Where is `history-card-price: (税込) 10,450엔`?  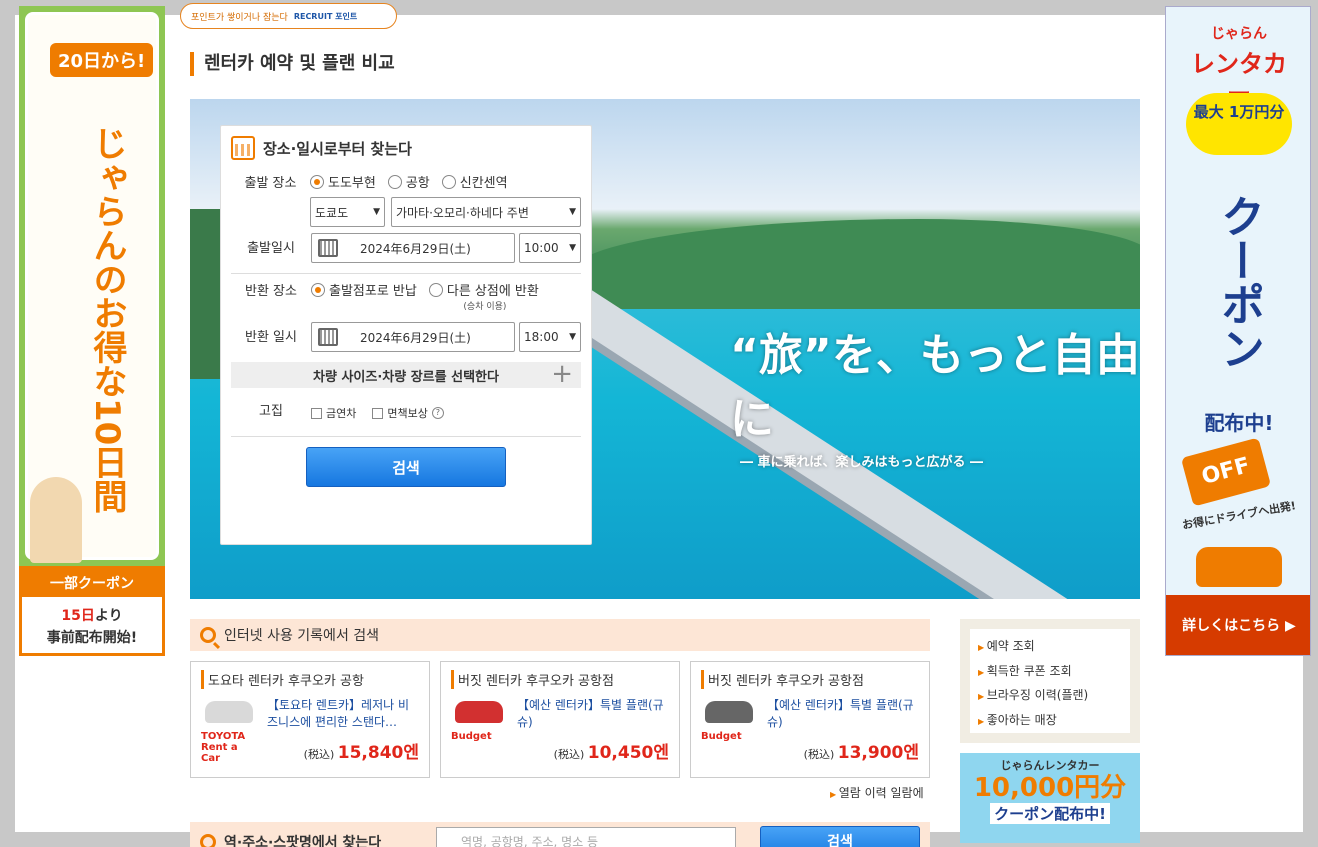 history-card-price: (税込) 10,450엔 is located at coordinates (611, 750).